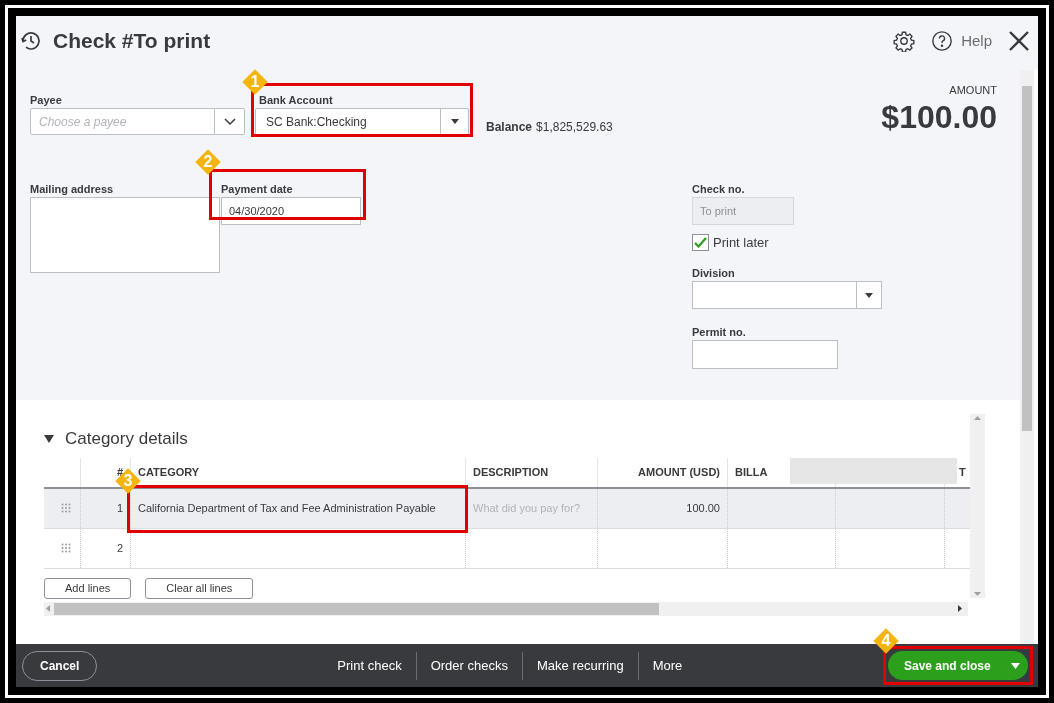 Image resolution: width=1054 pixels, height=703 pixels. Describe the element at coordinates (369, 665) in the screenshot. I see `footer-action: Print check` at that location.